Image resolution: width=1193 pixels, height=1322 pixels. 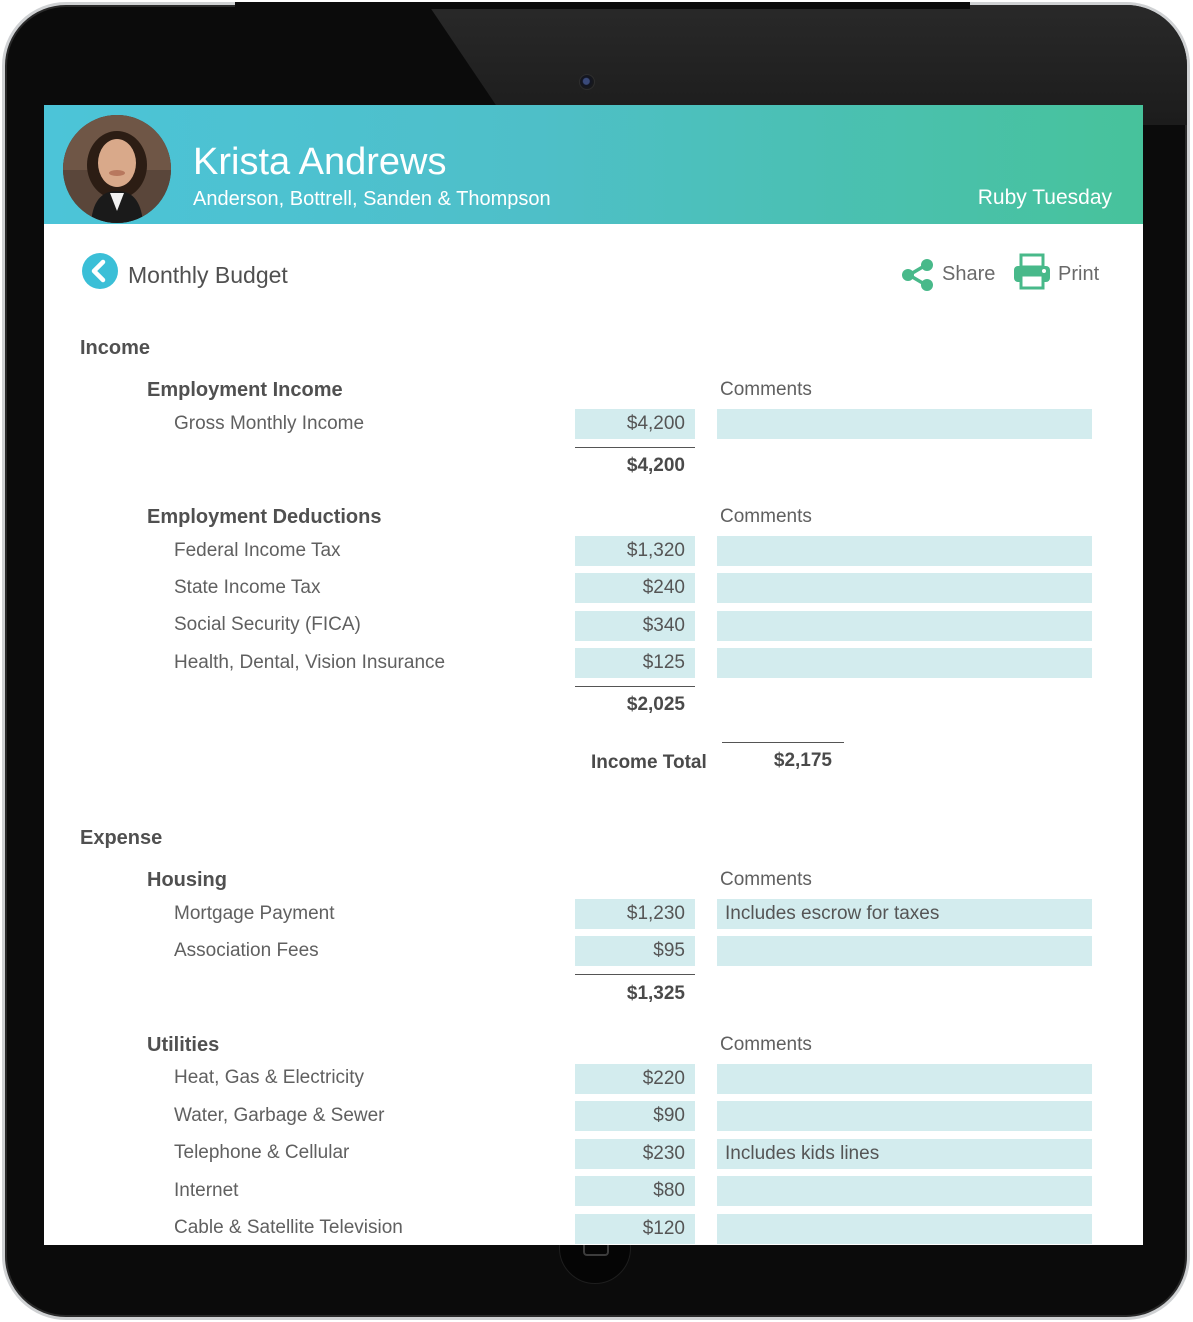 What do you see at coordinates (288, 1227) in the screenshot?
I see `line-label-cable-satellite-tv: Cable & Satellite Television` at bounding box center [288, 1227].